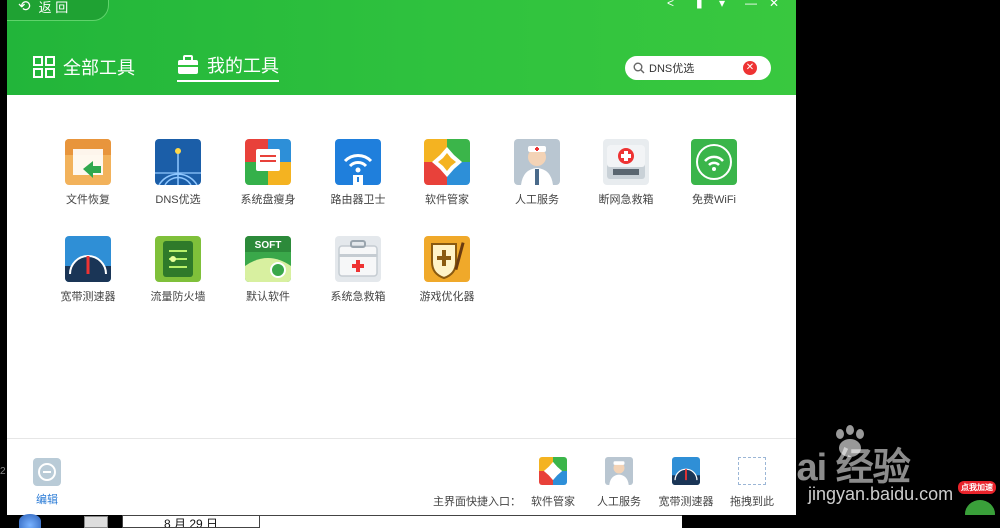 This screenshot has width=1000, height=528. What do you see at coordinates (88, 162) in the screenshot?
I see `file-recovery-icon` at bounding box center [88, 162].